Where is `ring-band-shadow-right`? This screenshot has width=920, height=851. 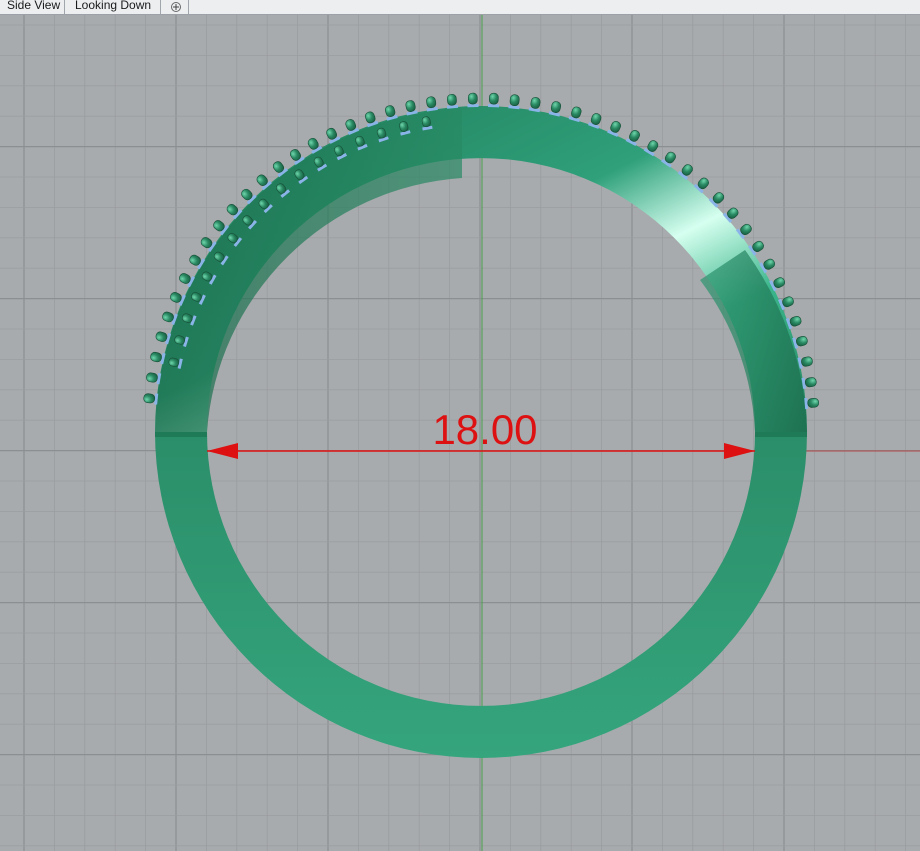
ring-band-shadow-right is located at coordinates (753, 341).